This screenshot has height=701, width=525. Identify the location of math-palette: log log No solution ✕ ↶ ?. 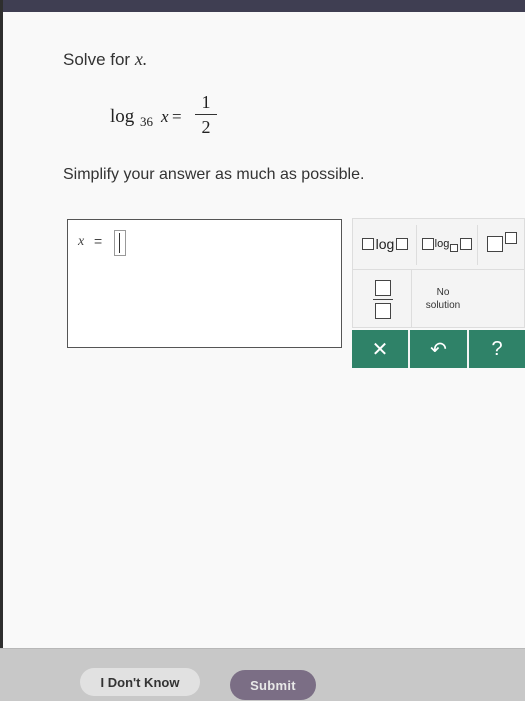
(438, 293).